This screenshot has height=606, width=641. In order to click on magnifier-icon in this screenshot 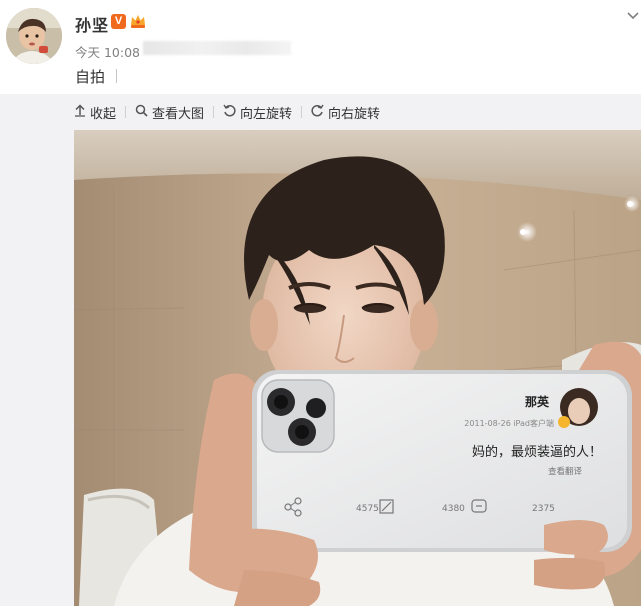, I will do `click(141, 112)`.